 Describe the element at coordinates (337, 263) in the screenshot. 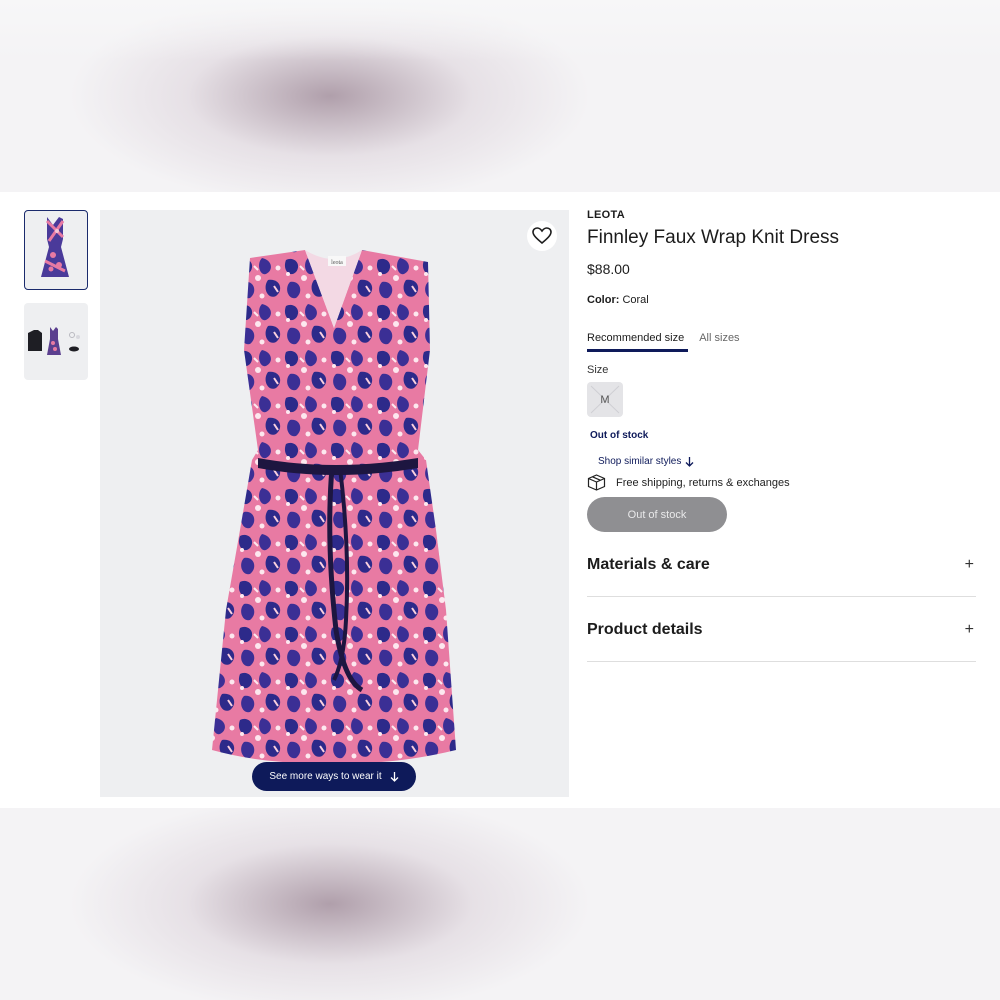

I see `dress-tag-label: leota` at that location.